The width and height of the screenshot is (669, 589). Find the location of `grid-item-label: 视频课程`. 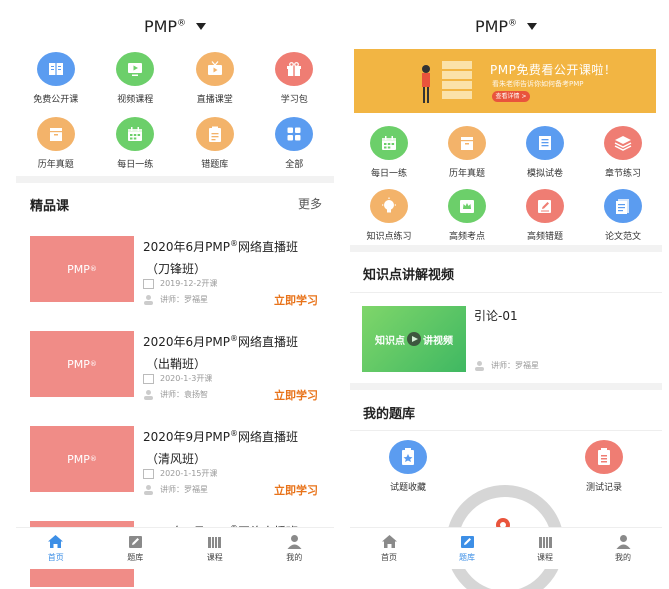

grid-item-label: 视频课程 is located at coordinates (135, 100).